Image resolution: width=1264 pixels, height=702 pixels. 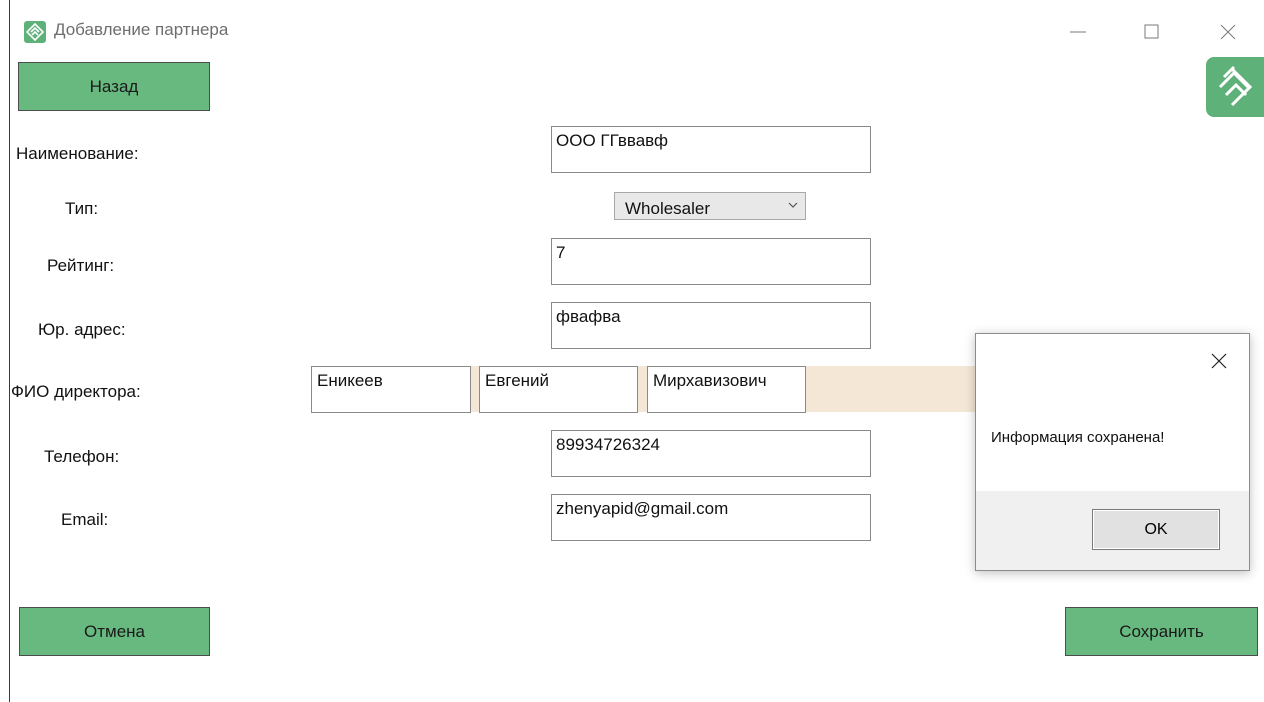 I want to click on name-label: Наименование:, so click(x=77, y=153).